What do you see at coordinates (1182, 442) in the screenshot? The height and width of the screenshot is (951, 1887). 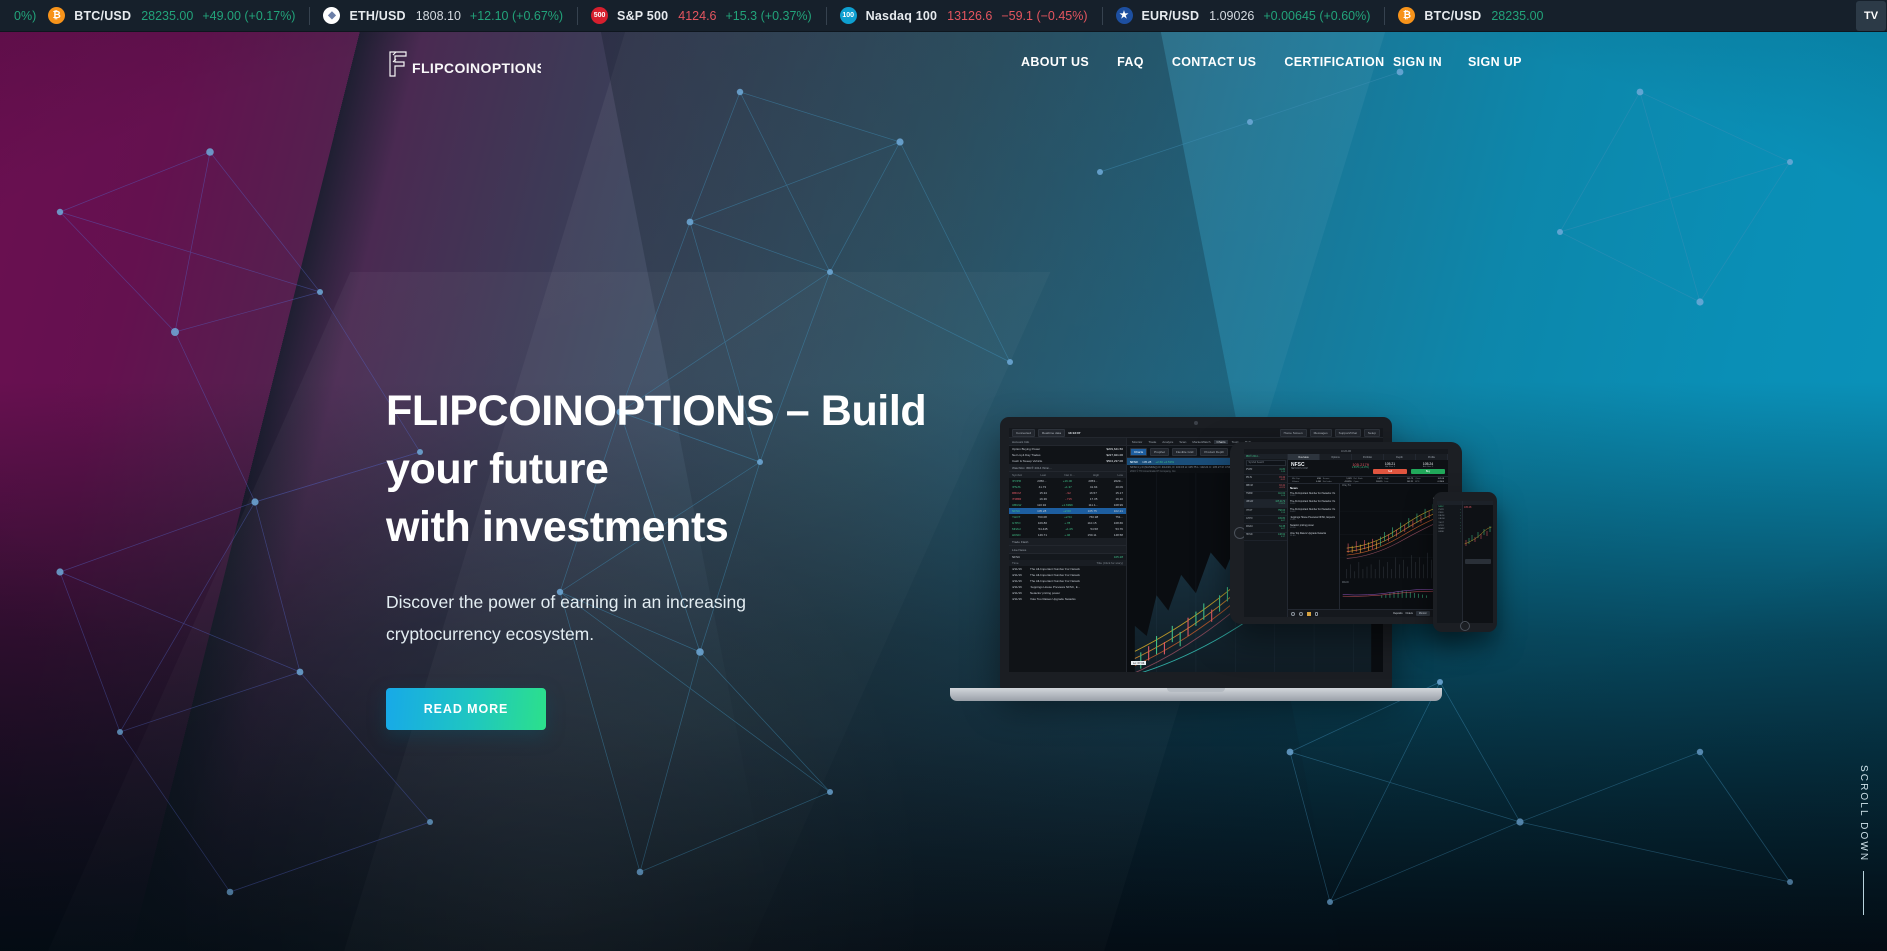 I see `tab-scan: Scan` at bounding box center [1182, 442].